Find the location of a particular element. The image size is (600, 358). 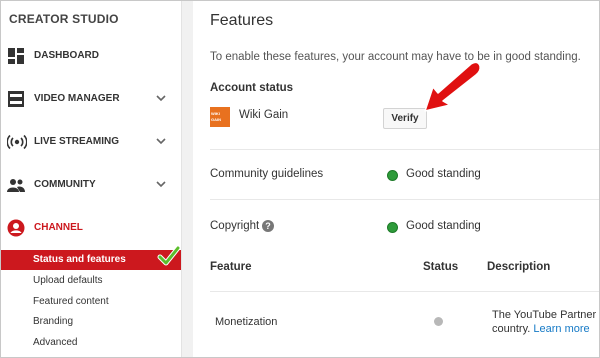

copyright-status: Good standing is located at coordinates (443, 226).